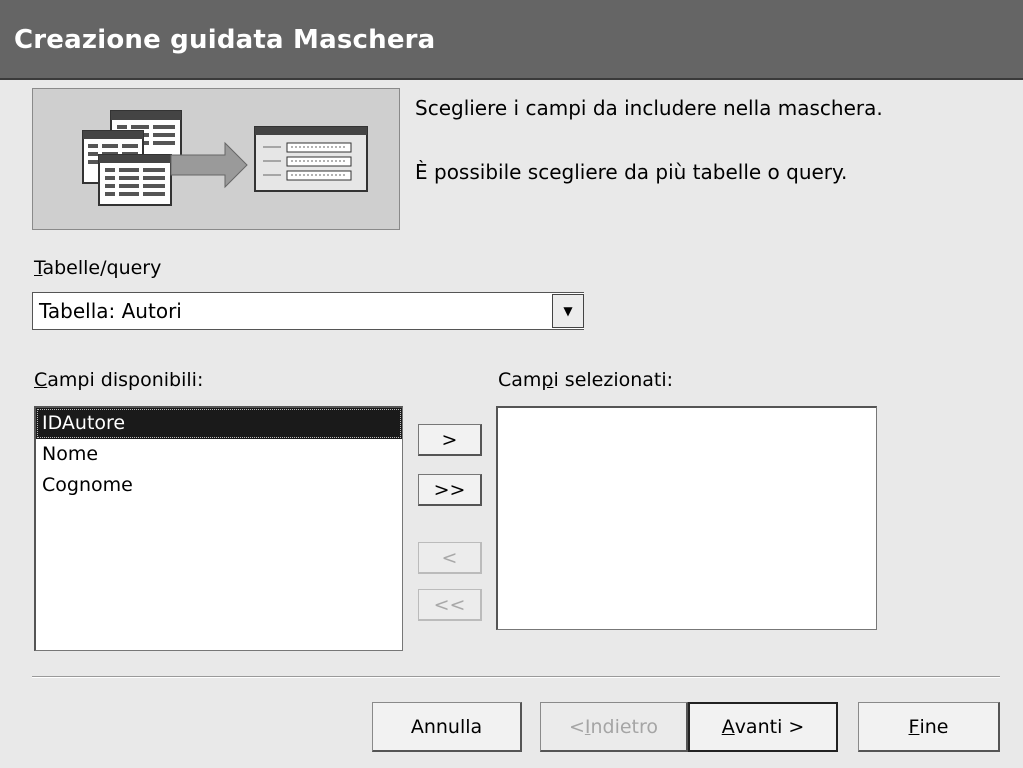 This screenshot has width=1023, height=768. What do you see at coordinates (614, 727) in the screenshot?
I see `back-button: < Indietro` at bounding box center [614, 727].